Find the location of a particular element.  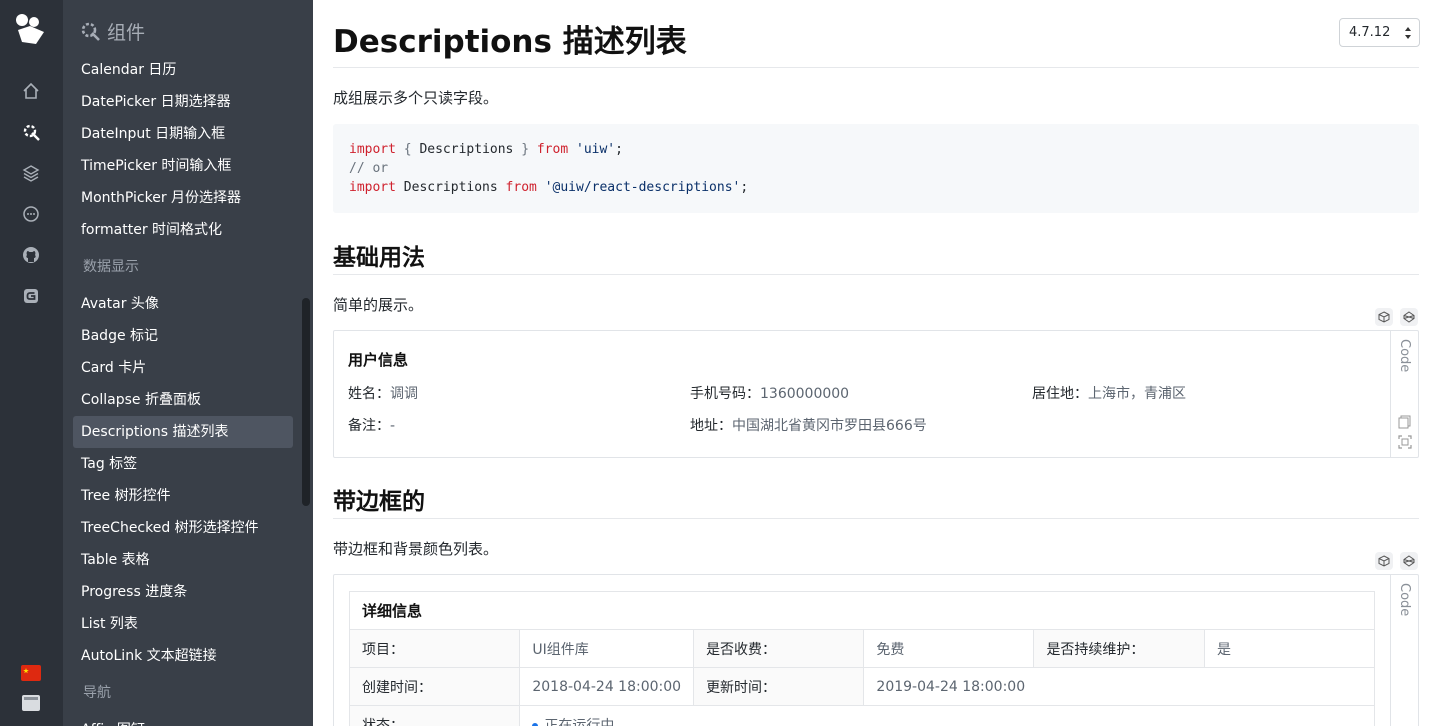

cell-value: 2019-04-24 18:00:00 is located at coordinates (1119, 686).